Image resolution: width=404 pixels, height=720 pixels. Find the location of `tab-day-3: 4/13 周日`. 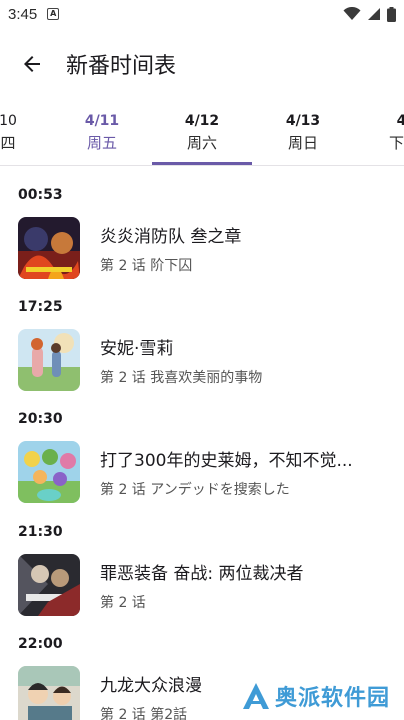

tab-day-3: 4/13 周日 is located at coordinates (303, 134).